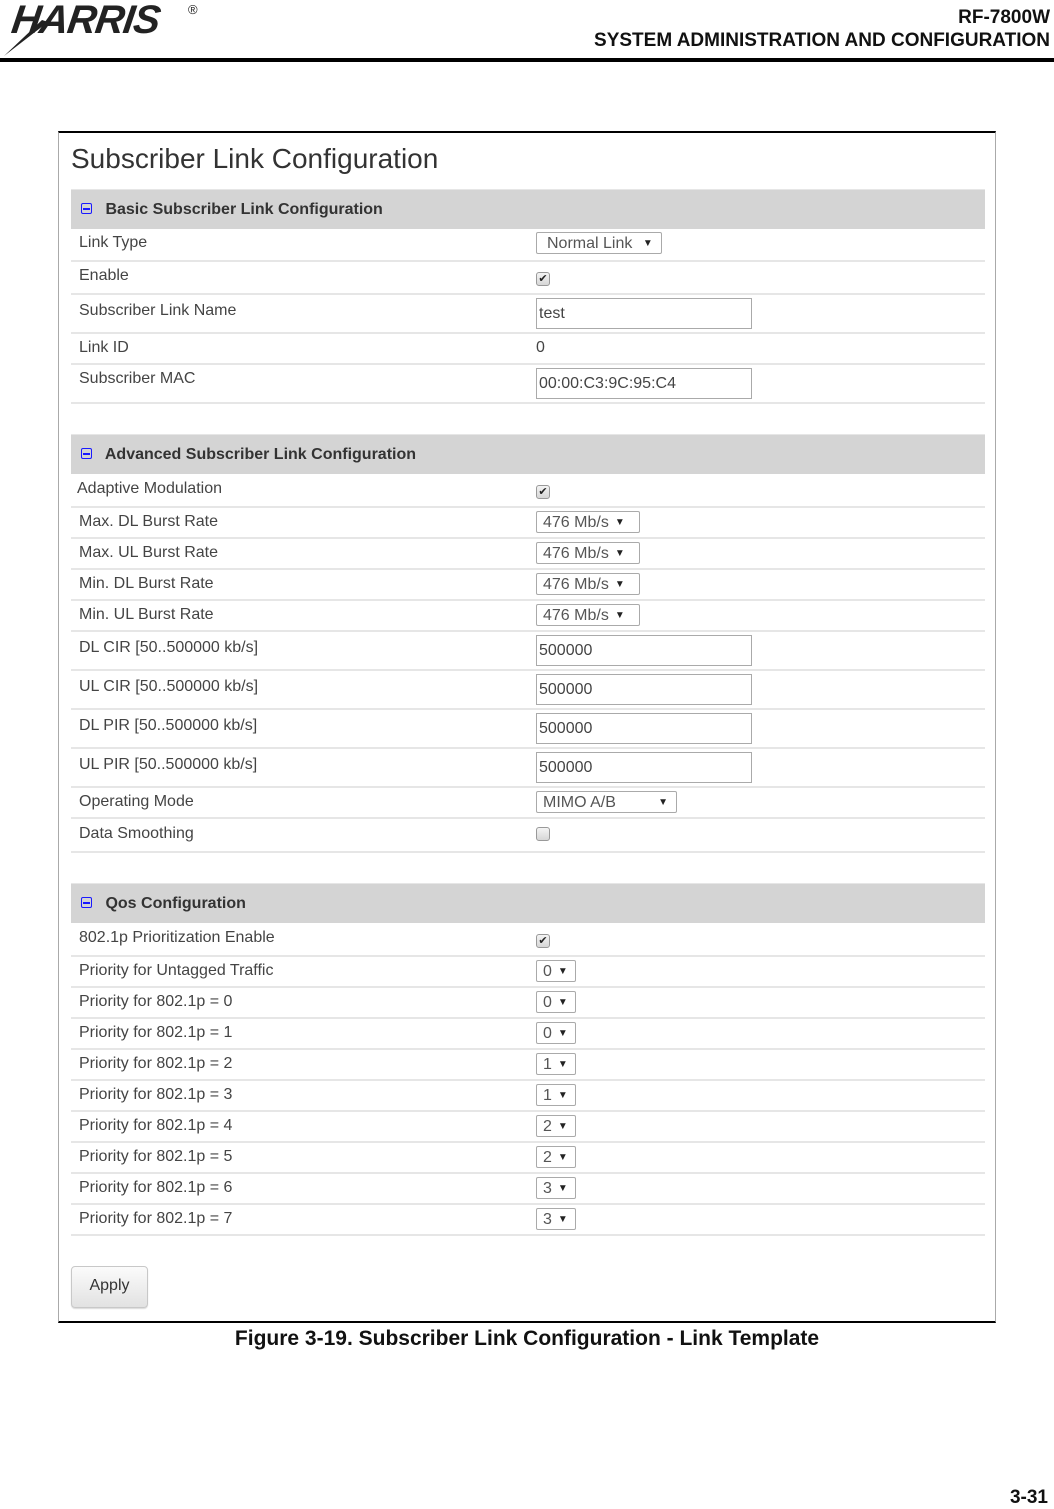 The image size is (1054, 1509). I want to click on adaptive-modulation-checkbox: ✔, so click(543, 491).